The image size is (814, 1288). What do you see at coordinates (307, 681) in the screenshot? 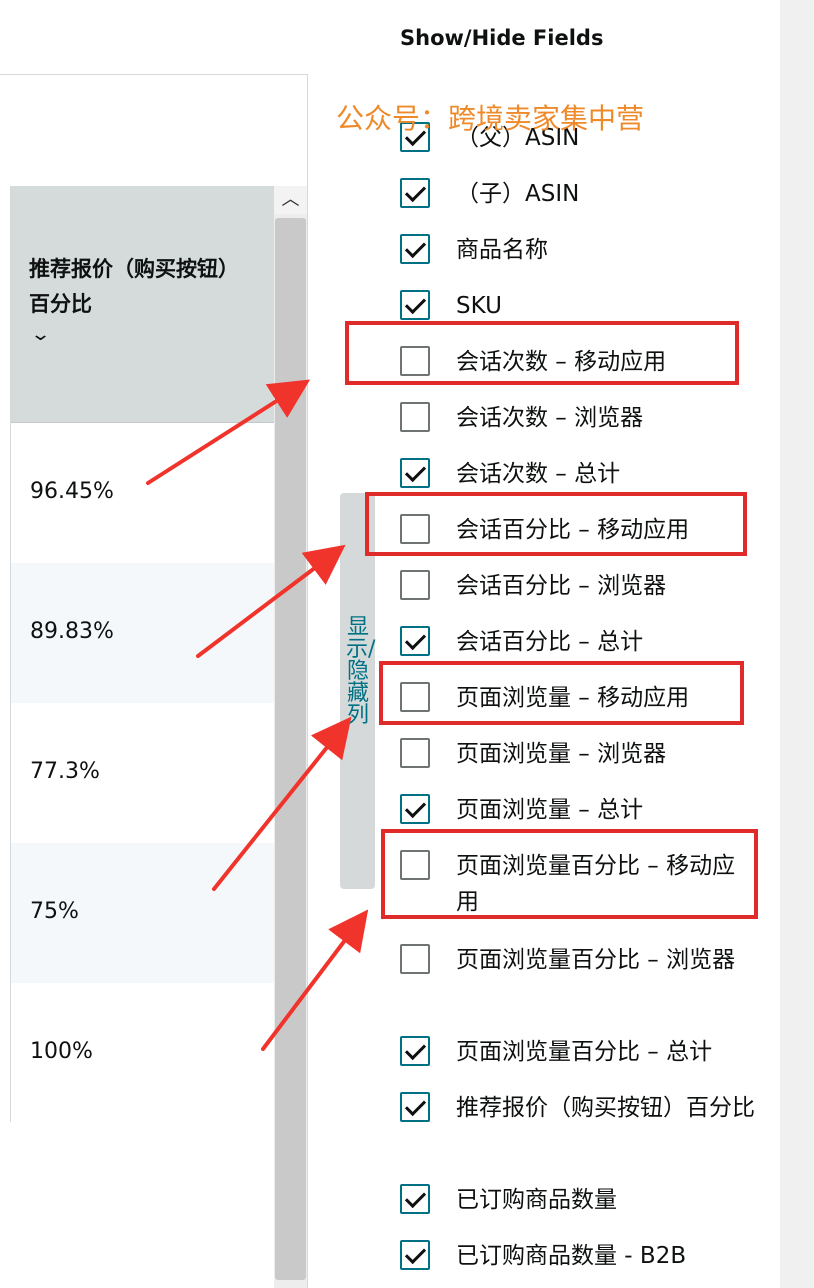
I see `table-right-border` at bounding box center [307, 681].